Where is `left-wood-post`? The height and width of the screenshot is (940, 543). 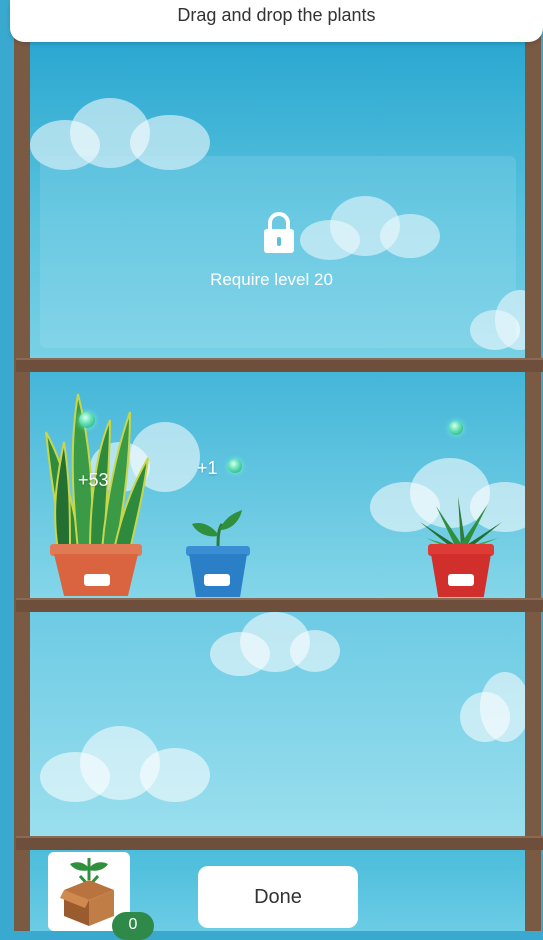
left-wood-post is located at coordinates (22, 465).